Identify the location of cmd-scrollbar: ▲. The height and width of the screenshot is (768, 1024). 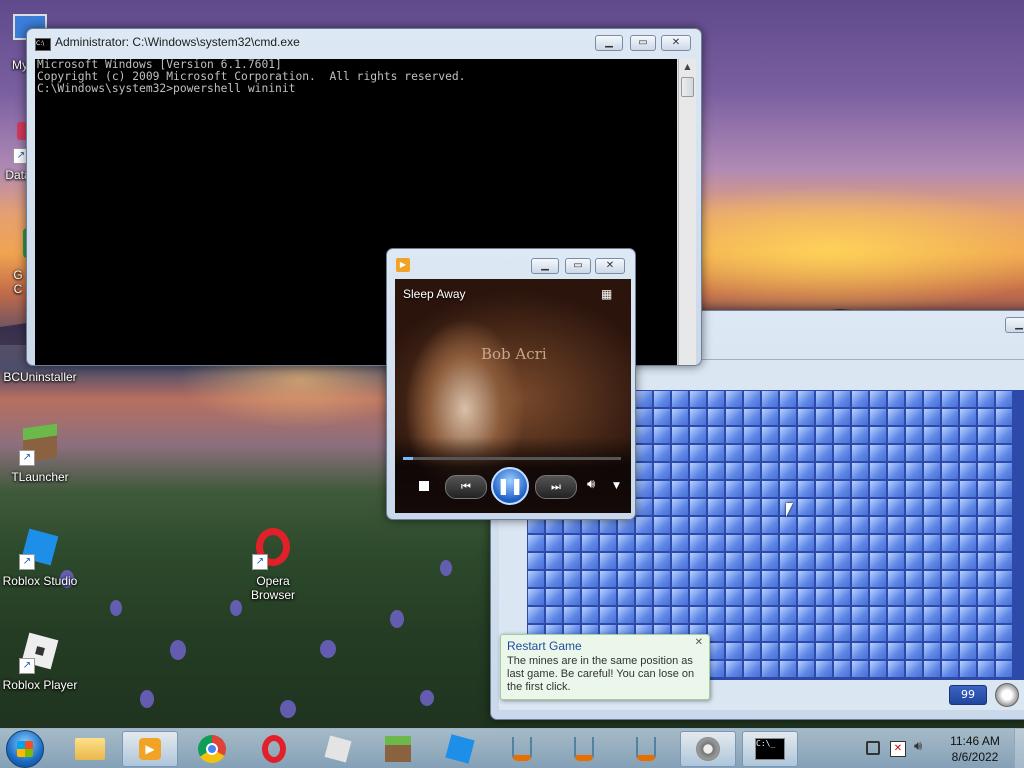
(687, 212).